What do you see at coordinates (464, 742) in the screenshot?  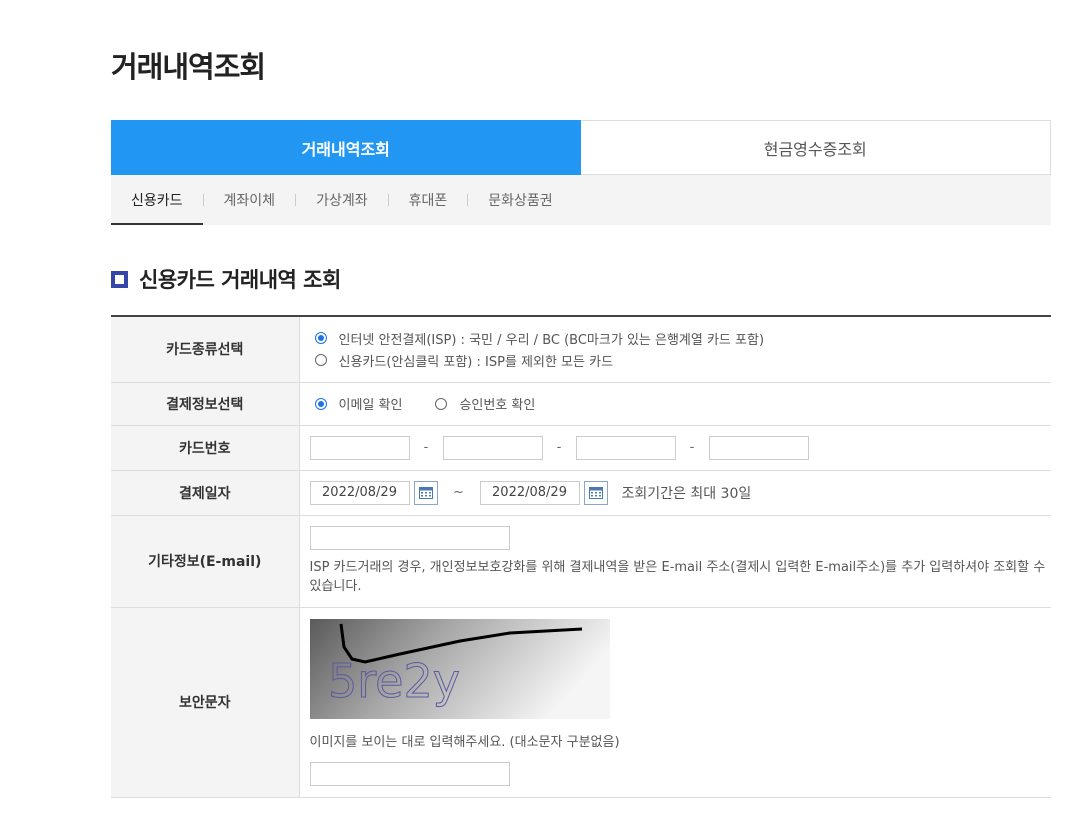 I see `captcha-help-text: 이미지를 보이는 대로 입력해주세요. (대소문자 구분없음)` at bounding box center [464, 742].